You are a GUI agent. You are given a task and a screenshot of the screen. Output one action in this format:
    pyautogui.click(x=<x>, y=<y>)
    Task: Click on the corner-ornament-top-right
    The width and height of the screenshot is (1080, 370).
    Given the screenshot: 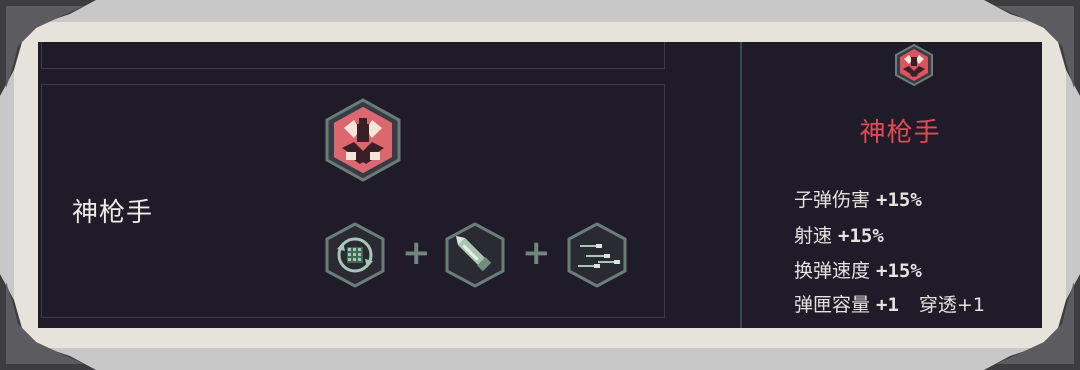 What is the action you would take?
    pyautogui.click(x=1032, y=48)
    